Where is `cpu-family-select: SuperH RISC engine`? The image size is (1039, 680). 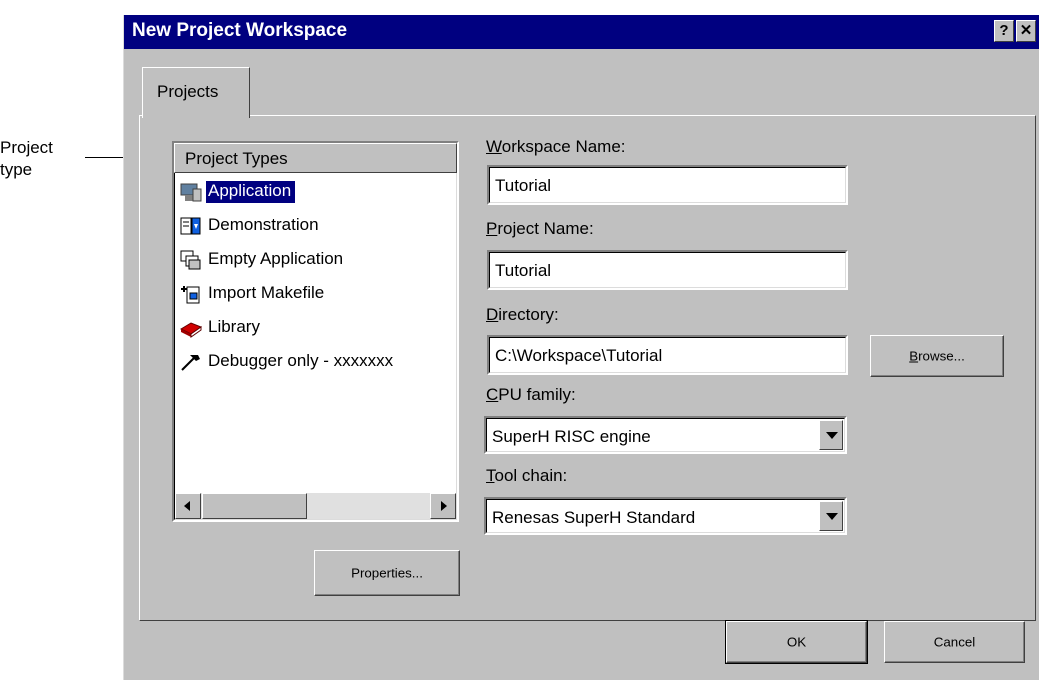
cpu-family-select: SuperH RISC engine is located at coordinates (665, 435).